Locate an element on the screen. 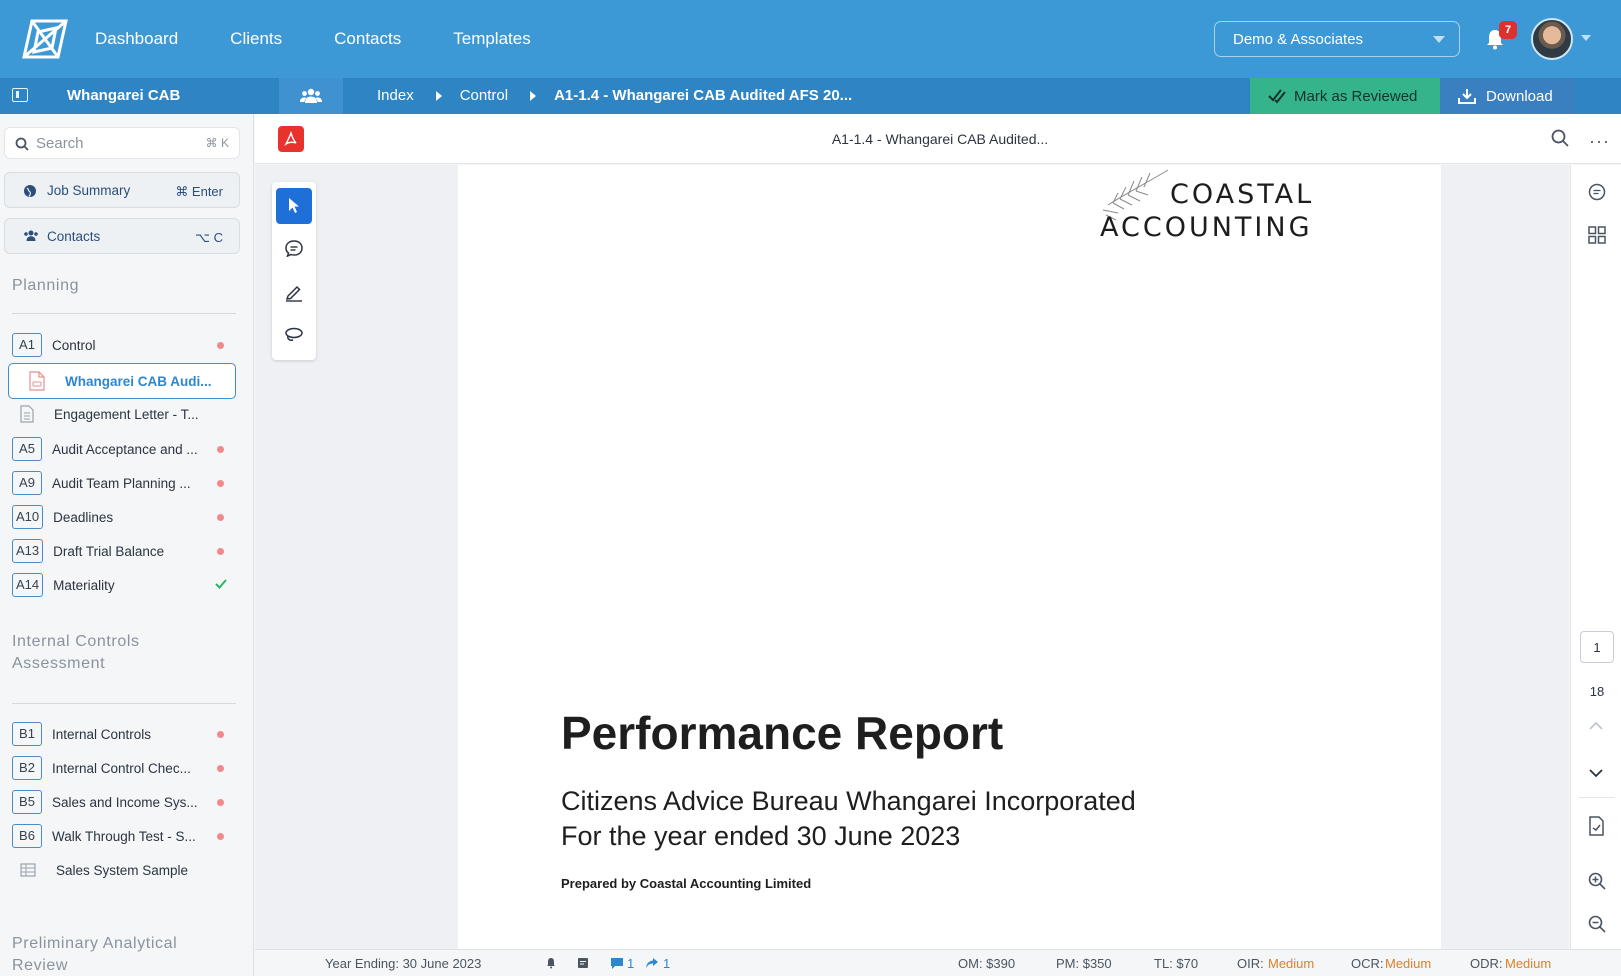 The image size is (1621, 976). nav-contacts: Contacts is located at coordinates (367, 39).